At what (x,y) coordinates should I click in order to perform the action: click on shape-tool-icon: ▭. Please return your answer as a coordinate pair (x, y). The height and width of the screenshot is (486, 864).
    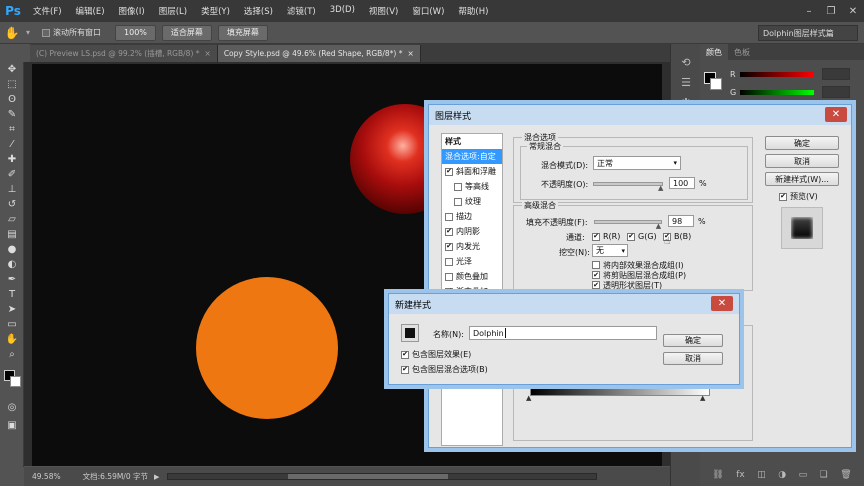
    Looking at the image, I should click on (12, 324).